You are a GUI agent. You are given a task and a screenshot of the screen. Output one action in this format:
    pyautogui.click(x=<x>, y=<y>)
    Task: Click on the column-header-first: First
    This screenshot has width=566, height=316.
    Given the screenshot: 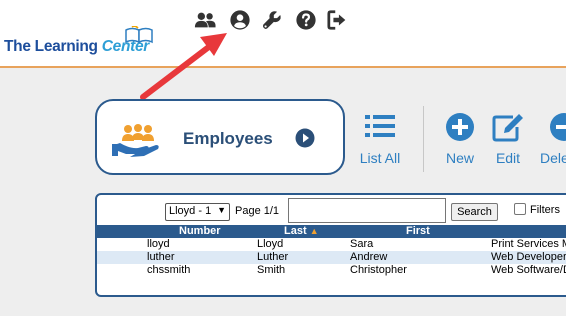 What is the action you would take?
    pyautogui.click(x=418, y=231)
    